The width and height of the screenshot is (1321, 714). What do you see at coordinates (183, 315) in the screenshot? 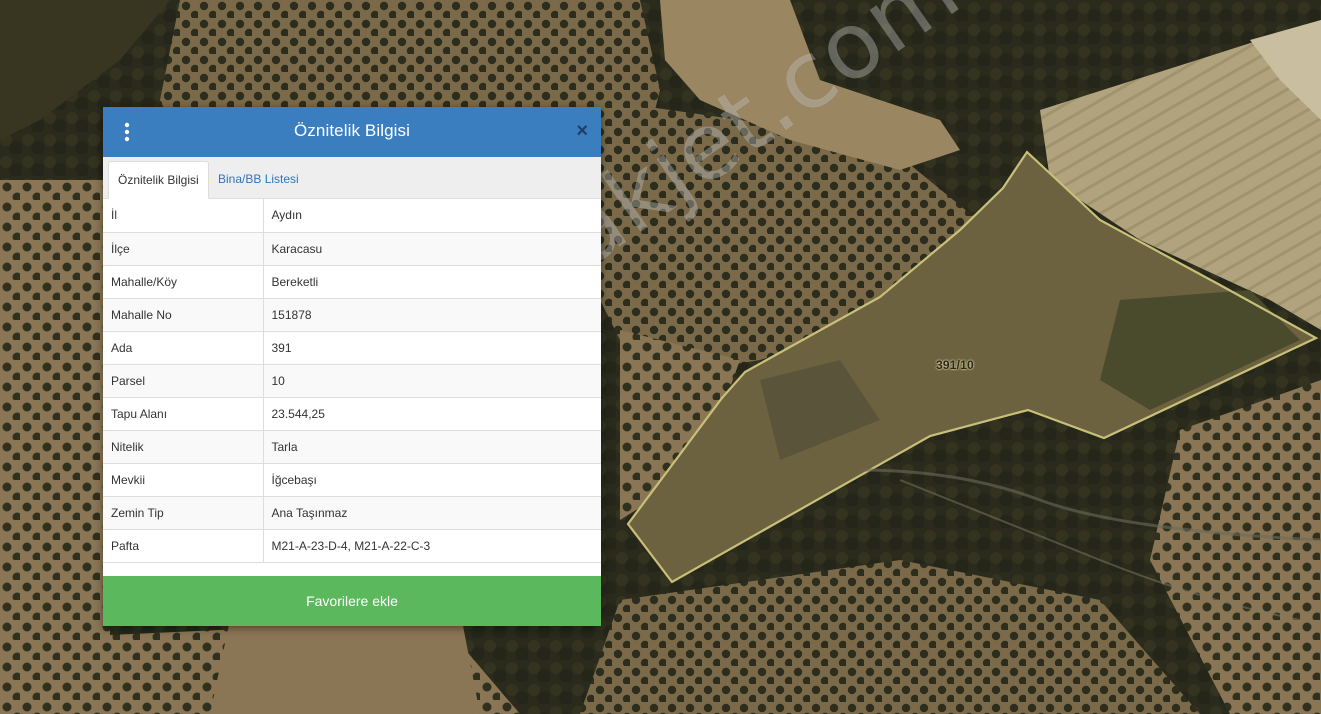
I see `row-key-mahalle-no: Mahalle No` at bounding box center [183, 315].